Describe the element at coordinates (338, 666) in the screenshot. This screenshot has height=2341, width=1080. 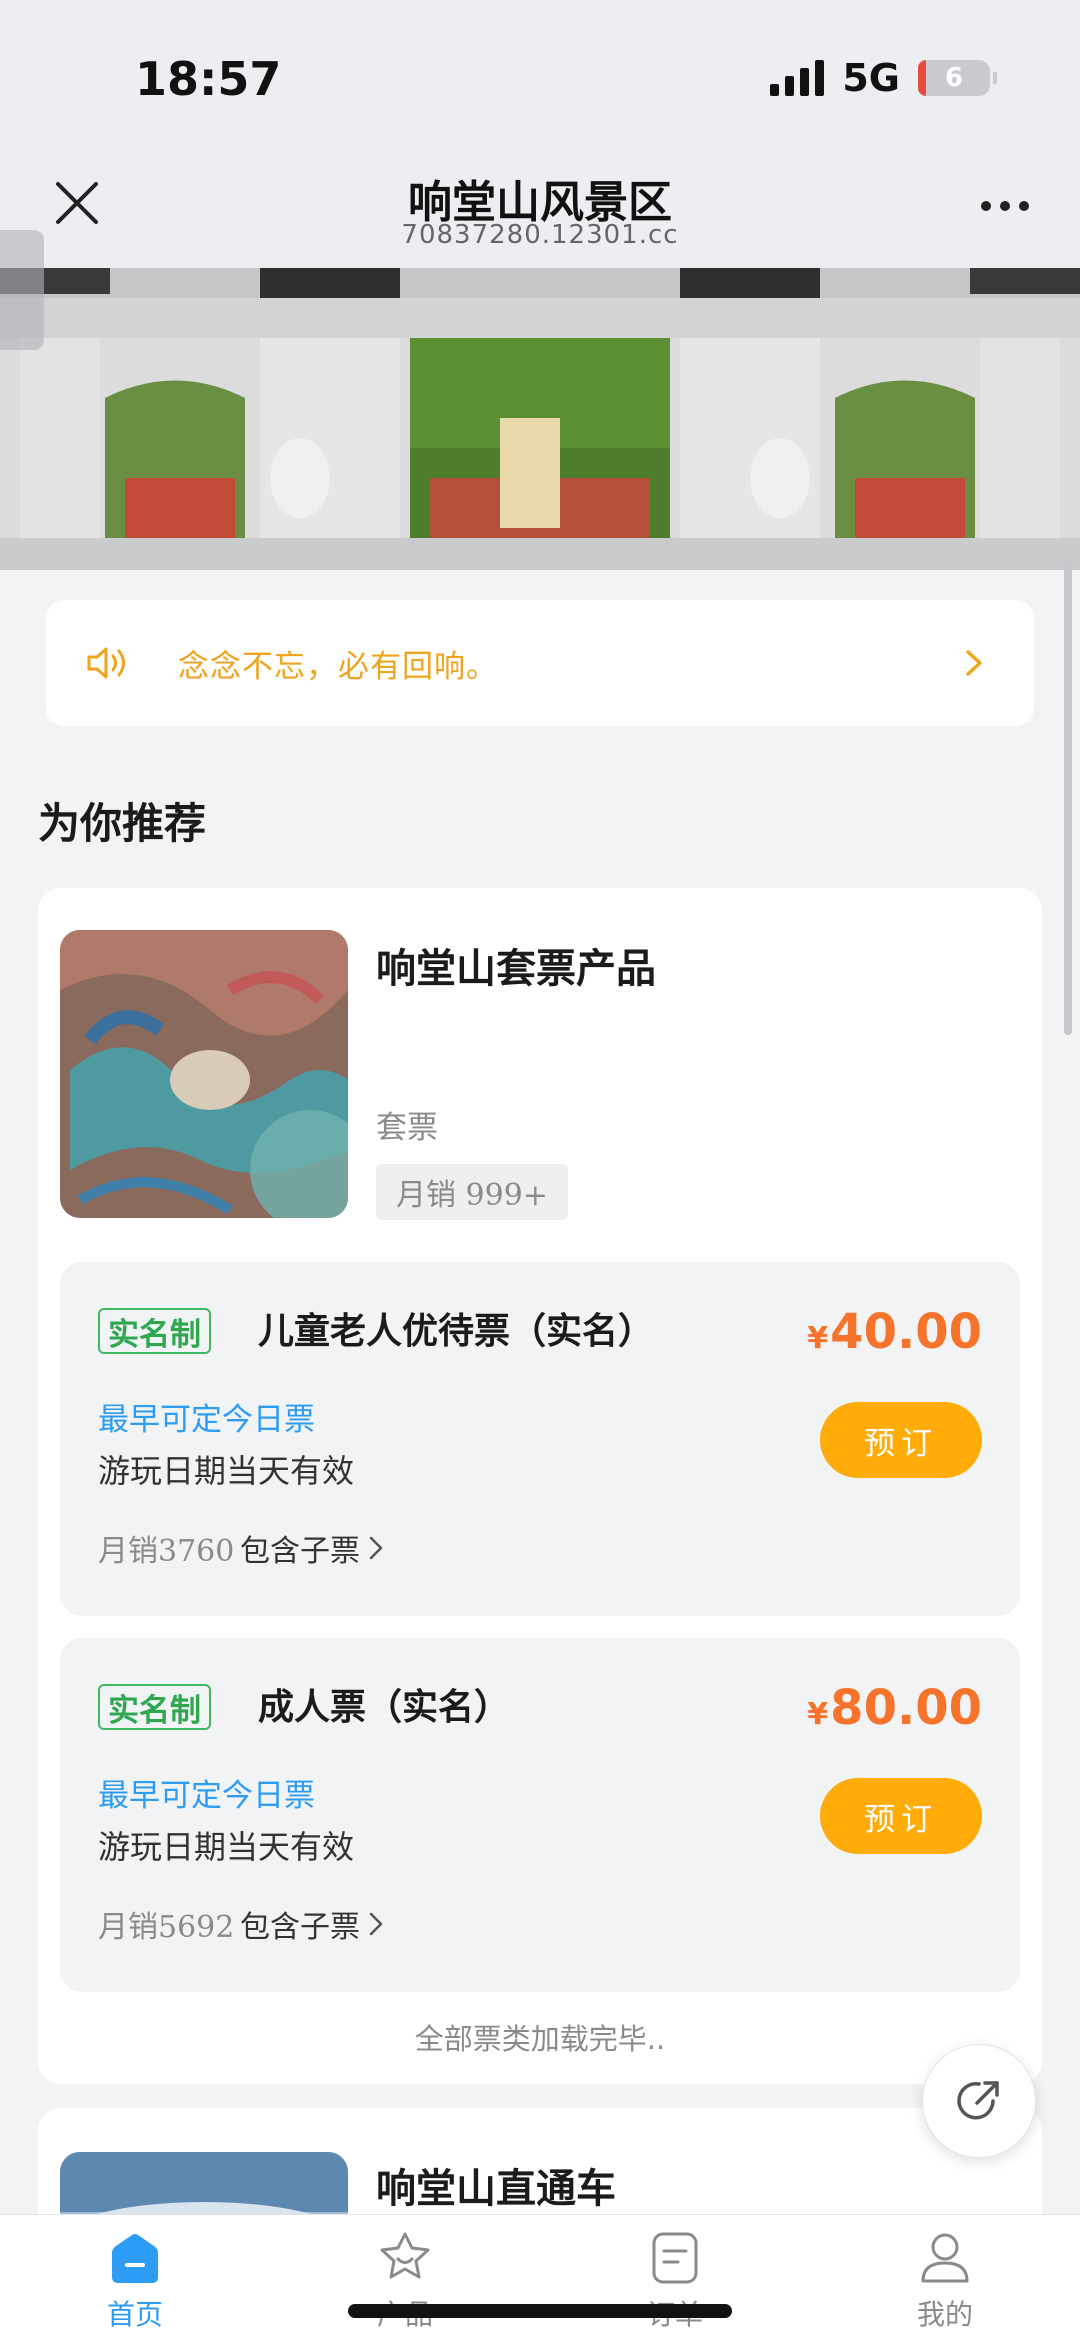
I see `notice-text: 念念不忘，必有回响。` at that location.